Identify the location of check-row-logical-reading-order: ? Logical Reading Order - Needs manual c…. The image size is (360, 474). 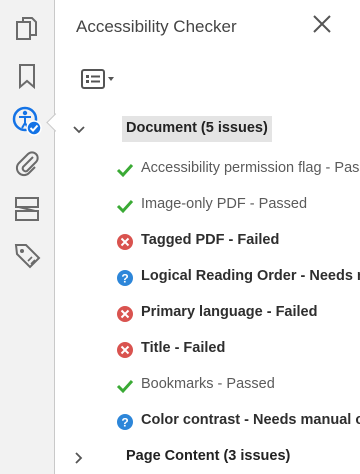
(208, 277).